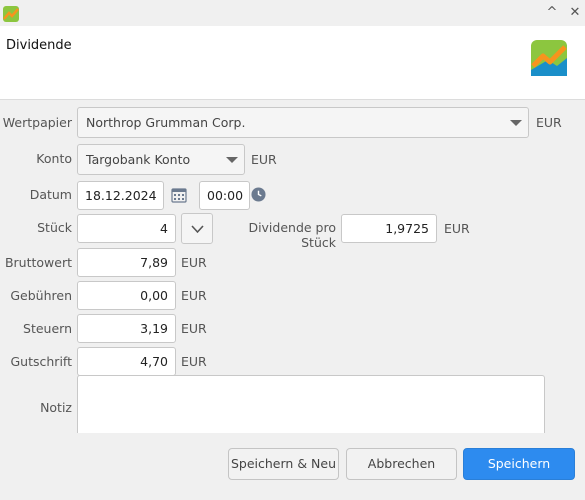 The image size is (585, 500). I want to click on chevron-down-icon, so click(197, 229).